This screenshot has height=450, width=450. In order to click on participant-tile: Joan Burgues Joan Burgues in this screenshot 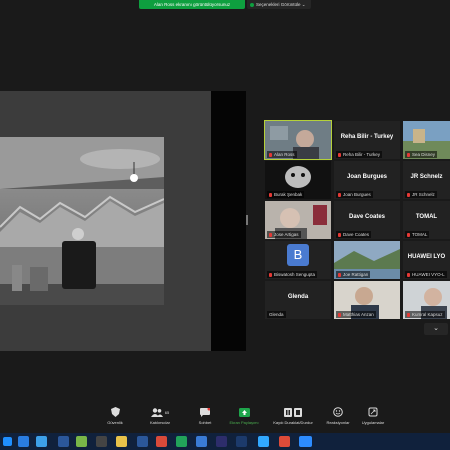, I will do `click(367, 180)`.